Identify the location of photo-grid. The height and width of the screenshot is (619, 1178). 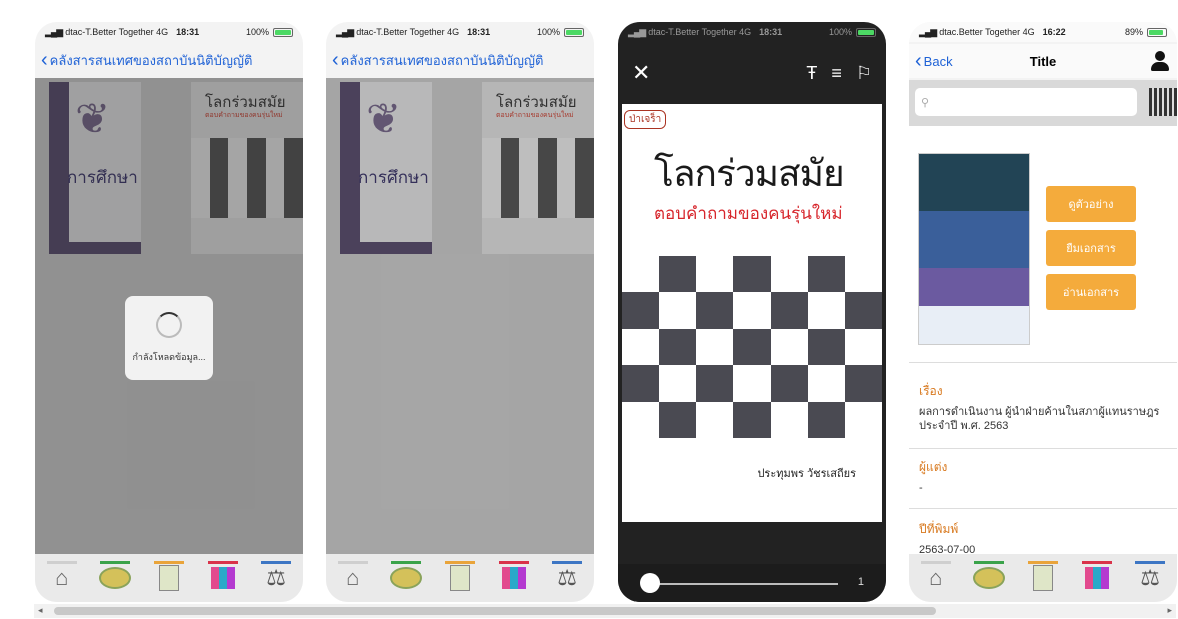
(752, 347).